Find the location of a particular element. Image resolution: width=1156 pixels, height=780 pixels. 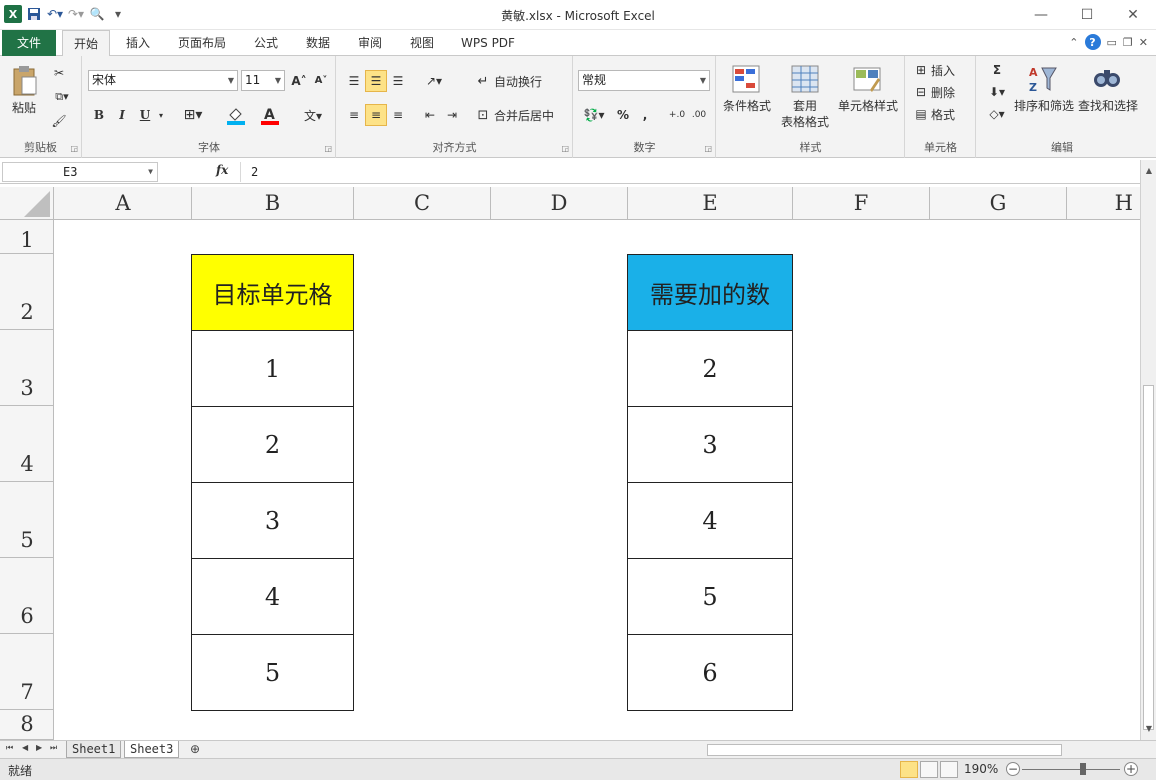

format-as-table-icon is located at coordinates (805, 79).